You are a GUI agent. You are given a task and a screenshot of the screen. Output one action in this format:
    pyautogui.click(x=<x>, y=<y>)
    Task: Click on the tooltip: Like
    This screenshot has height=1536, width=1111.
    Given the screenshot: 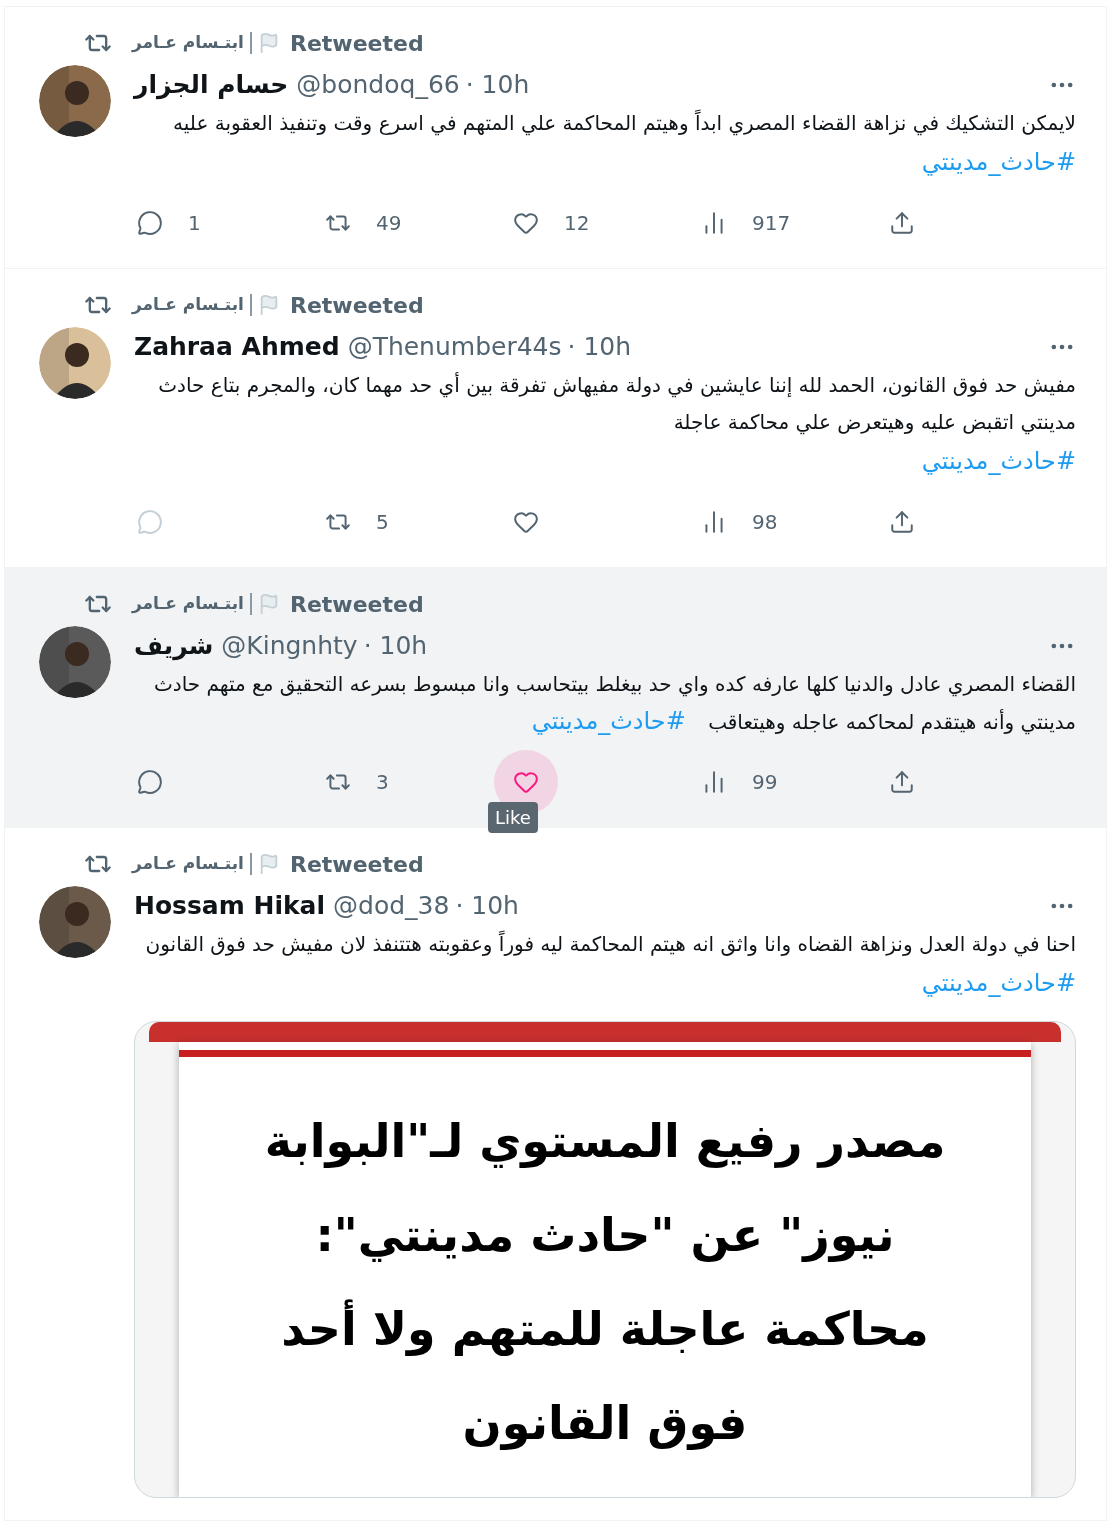 What is the action you would take?
    pyautogui.click(x=513, y=817)
    